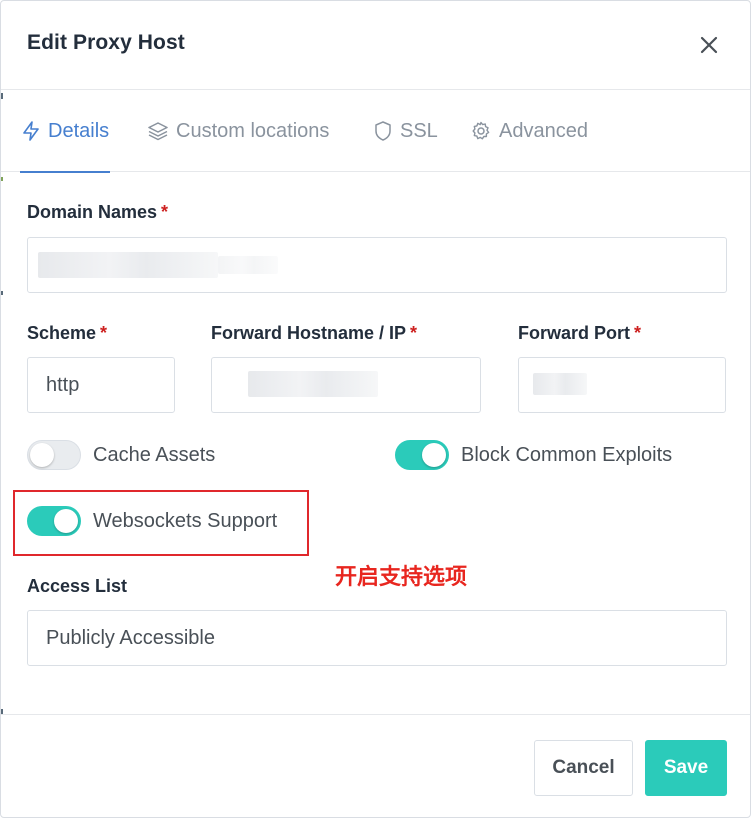 The image size is (751, 818). Describe the element at coordinates (98, 212) in the screenshot. I see `domain-names-label: Domain Names *` at that location.